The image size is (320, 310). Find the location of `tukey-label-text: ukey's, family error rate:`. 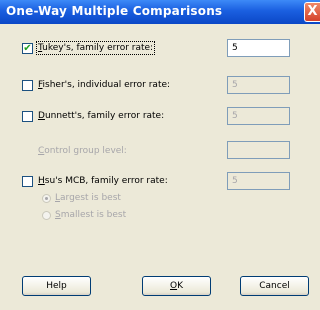

tukey-label-text: ukey's, family error rate: is located at coordinates (98, 48).